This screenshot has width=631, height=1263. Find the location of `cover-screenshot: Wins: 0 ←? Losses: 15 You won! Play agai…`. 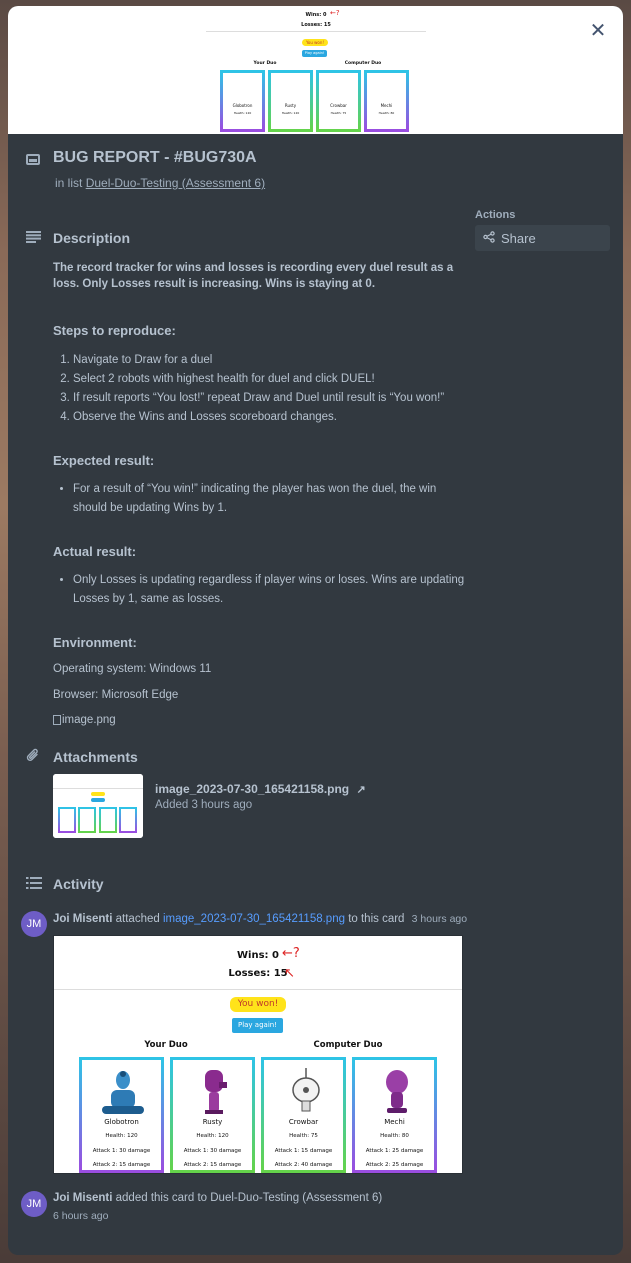

cover-screenshot: Wins: 0 ←? Losses: 15 You won! Play agai… is located at coordinates (316, 70).